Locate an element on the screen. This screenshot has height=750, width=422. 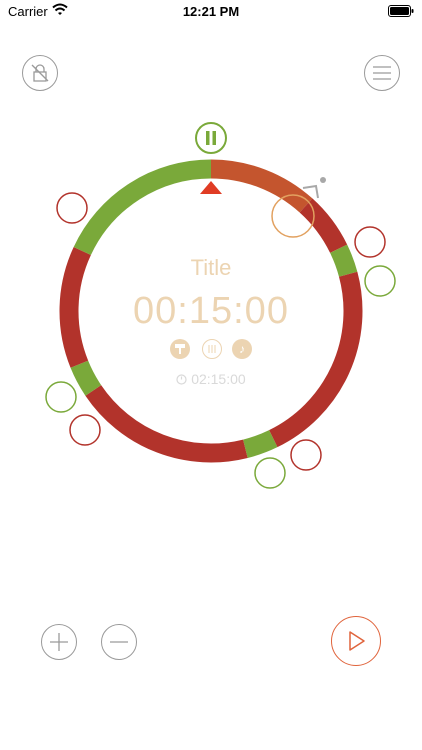
add-button is located at coordinates (59, 642).